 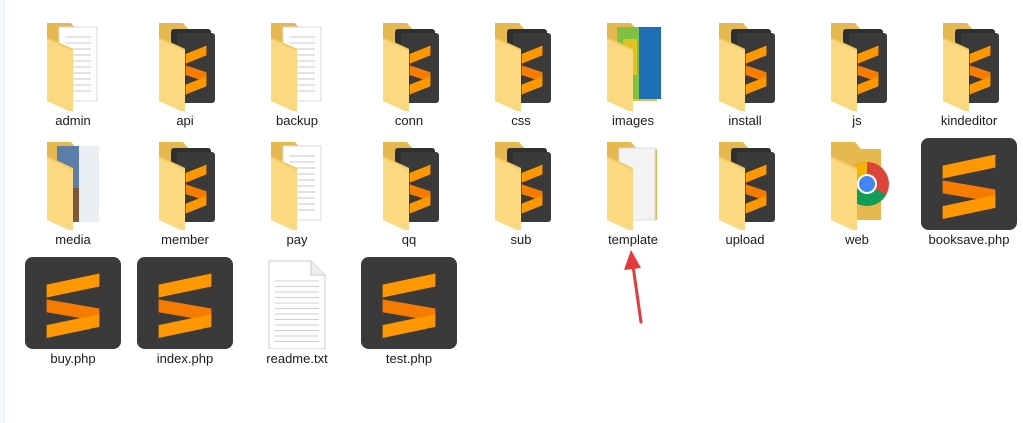 I want to click on item-label: test.php, so click(x=409, y=358).